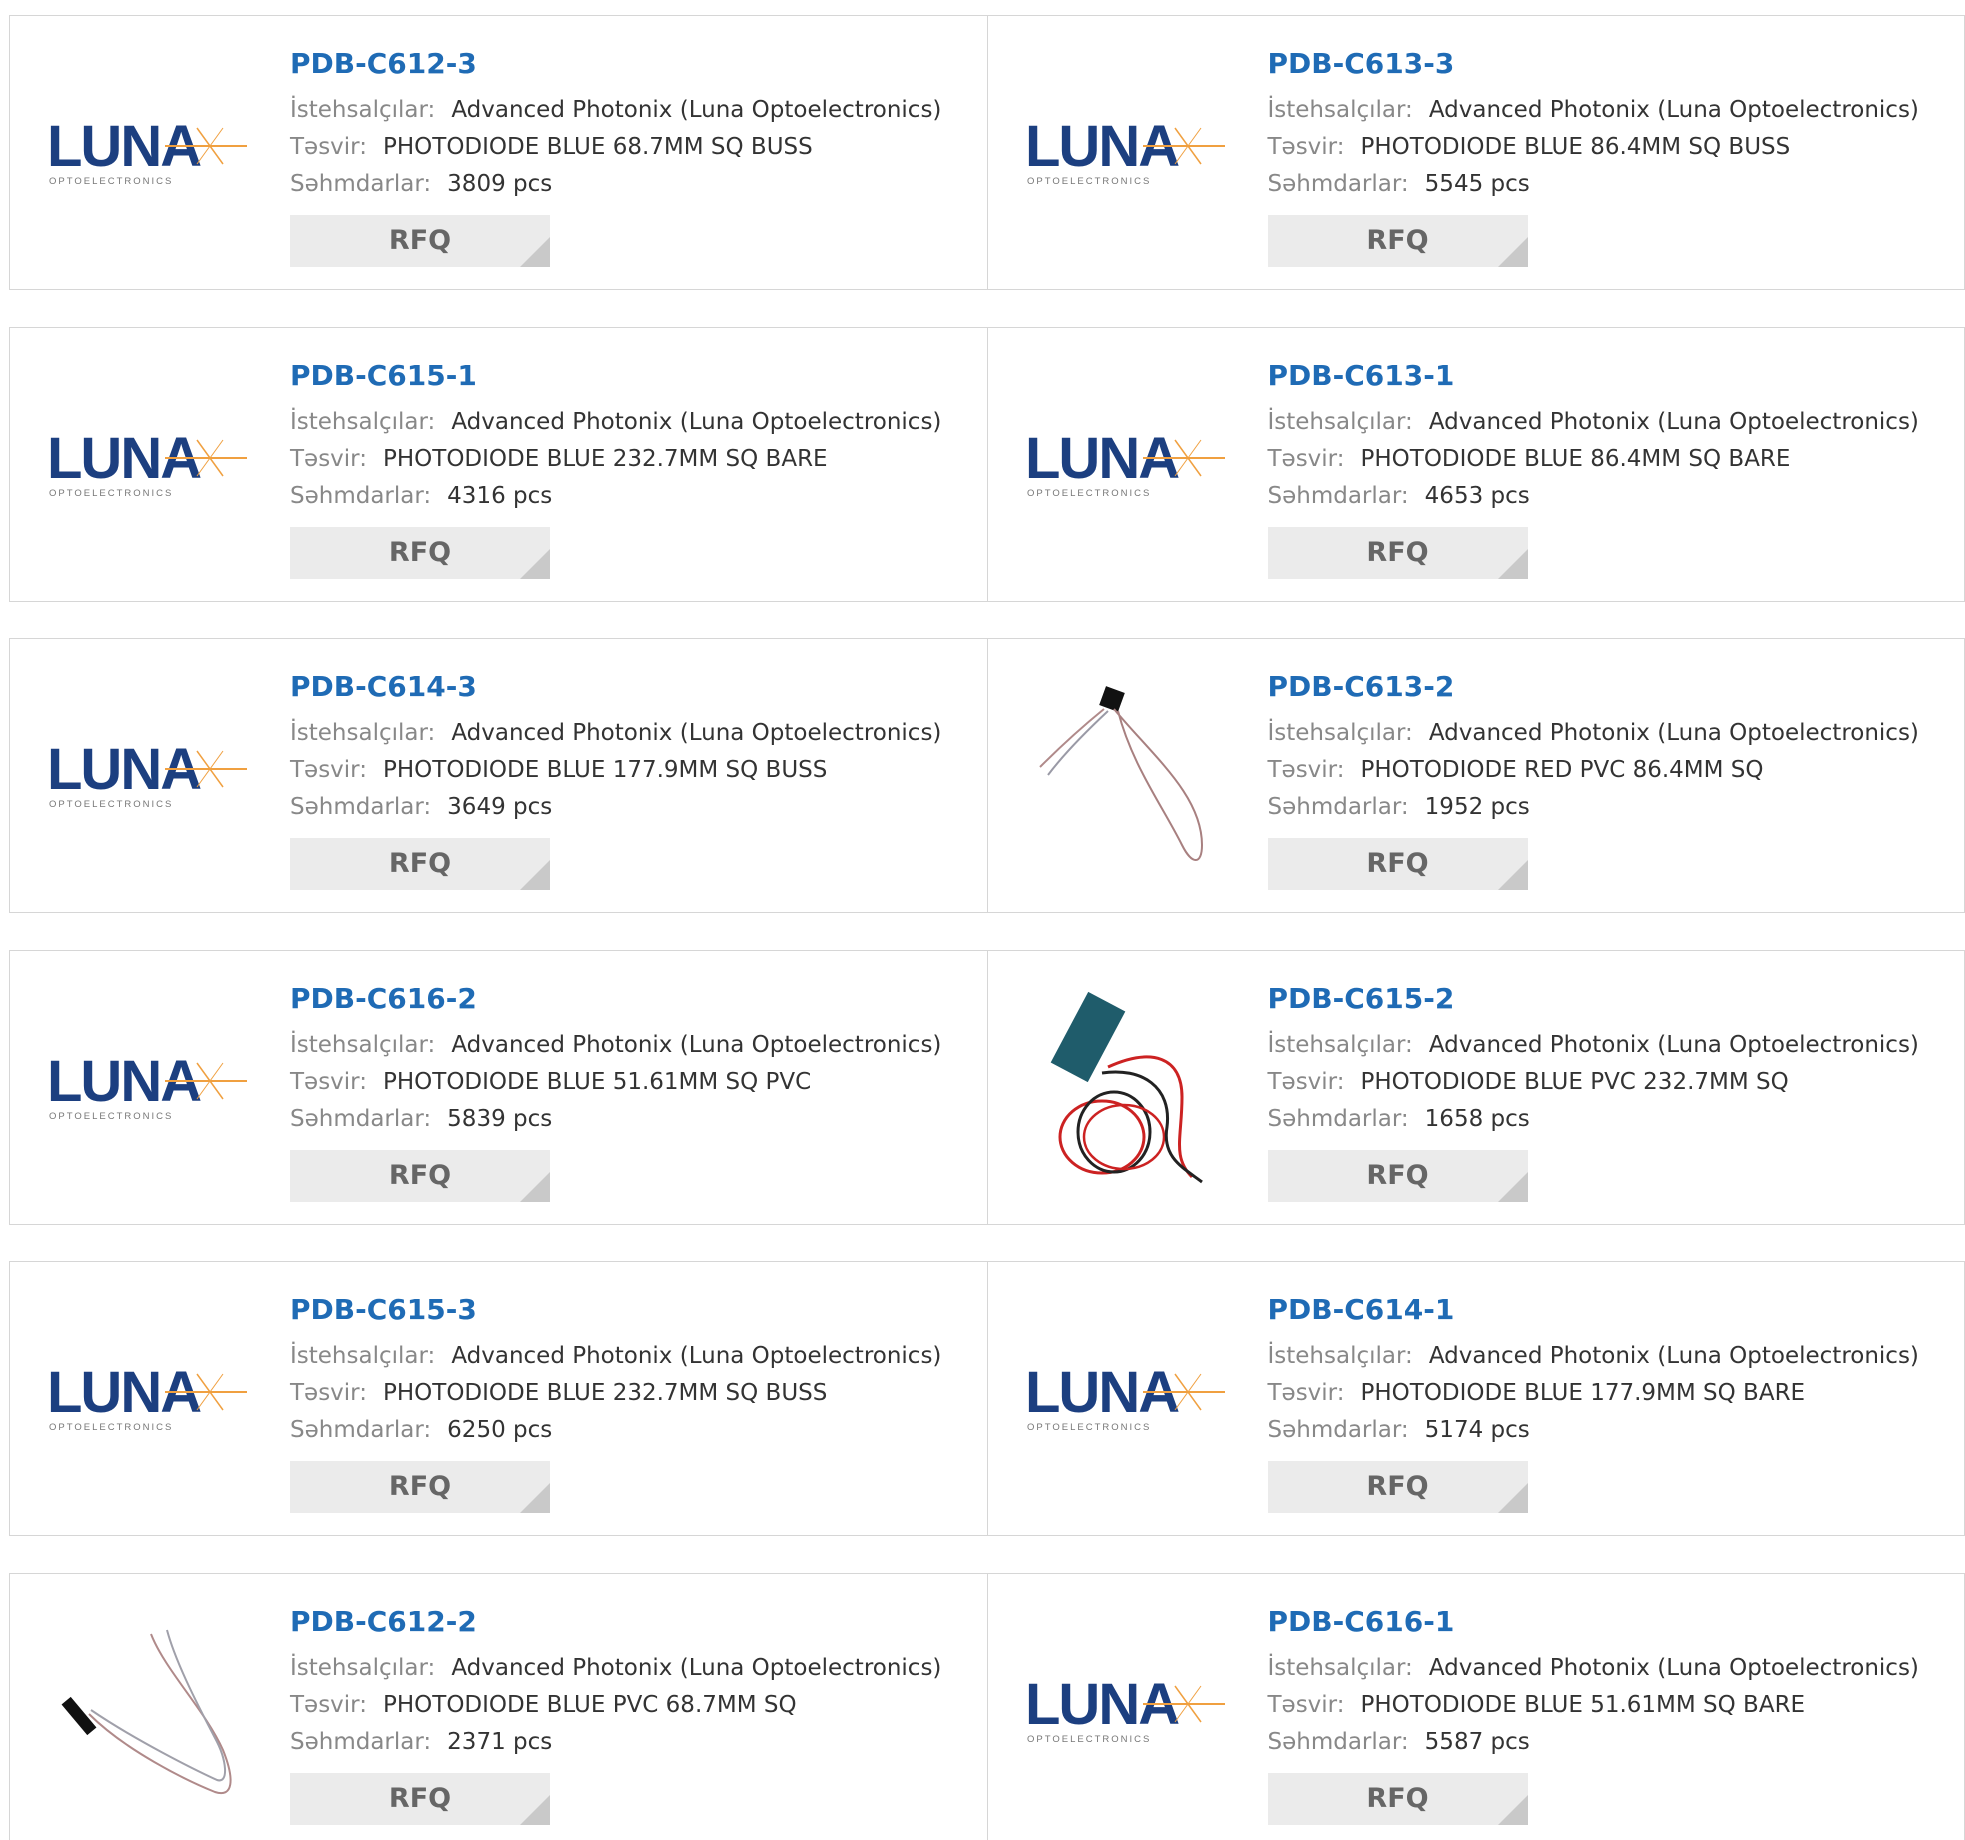 The height and width of the screenshot is (1840, 1965). I want to click on stock-value: 6250 pcs, so click(500, 1430).